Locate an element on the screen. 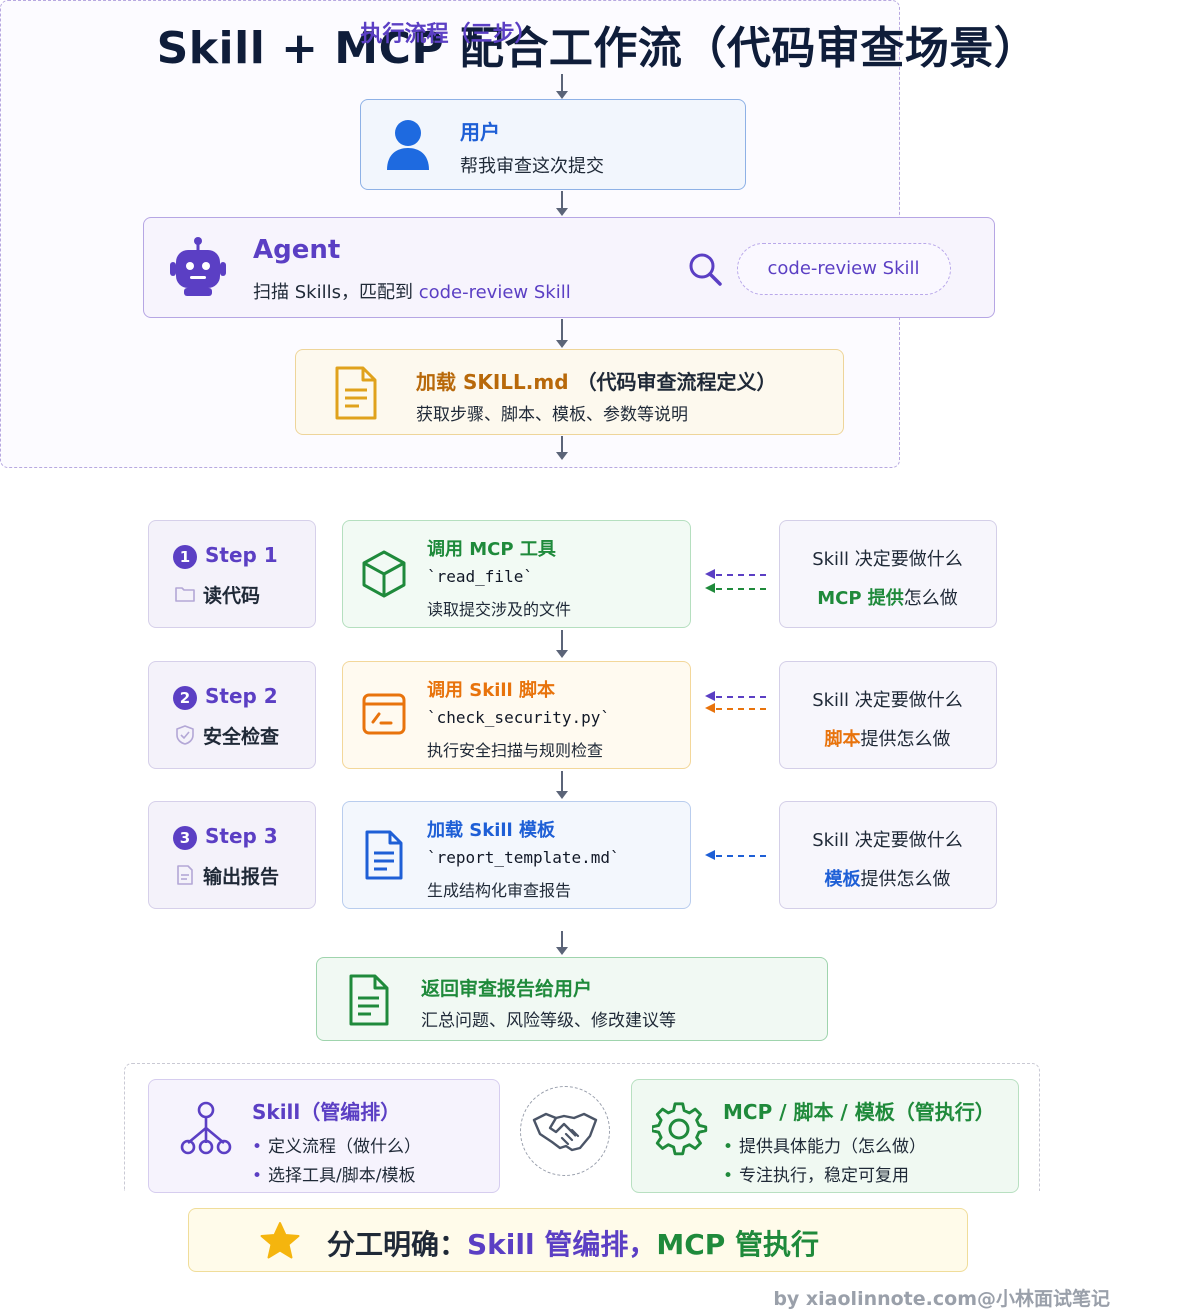  user-request: 帮我审查这次提交 is located at coordinates (532, 166).